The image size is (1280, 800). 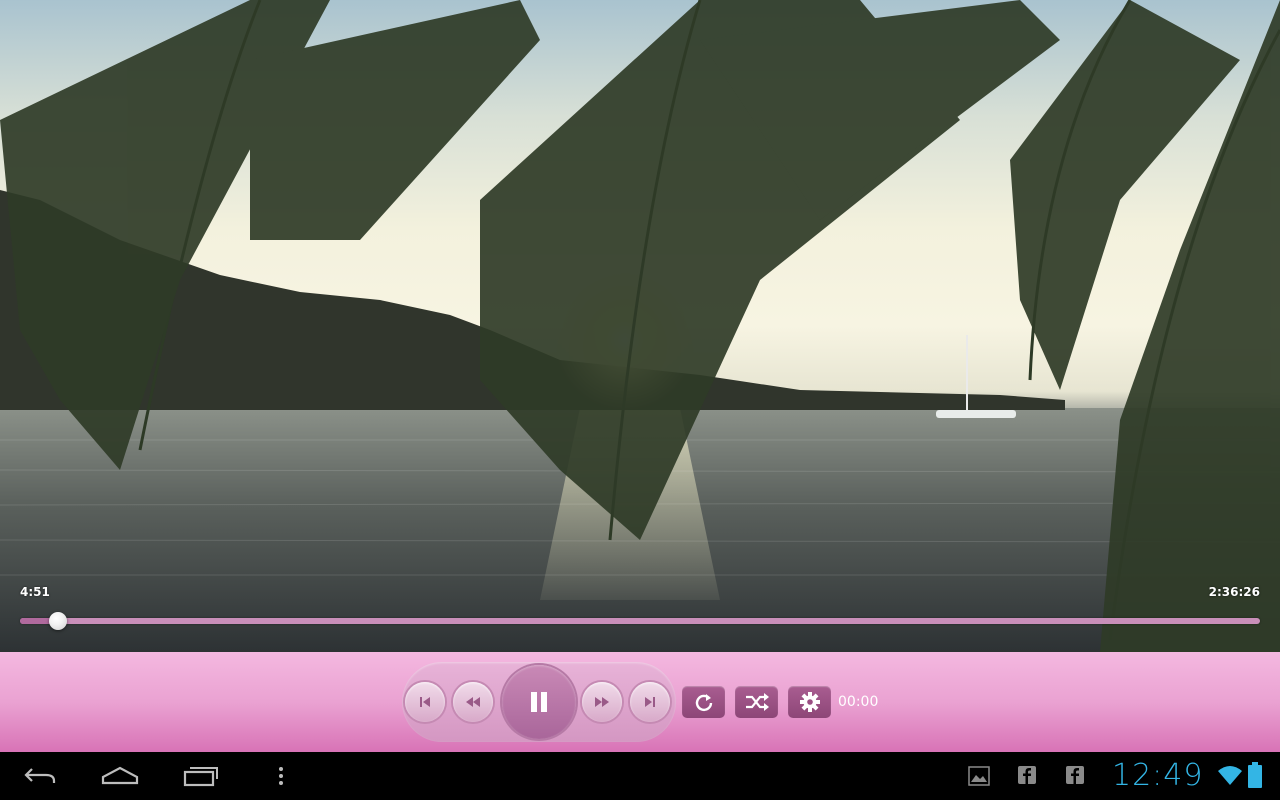 I want to click on player-control-bar: 00:00, so click(x=640, y=702).